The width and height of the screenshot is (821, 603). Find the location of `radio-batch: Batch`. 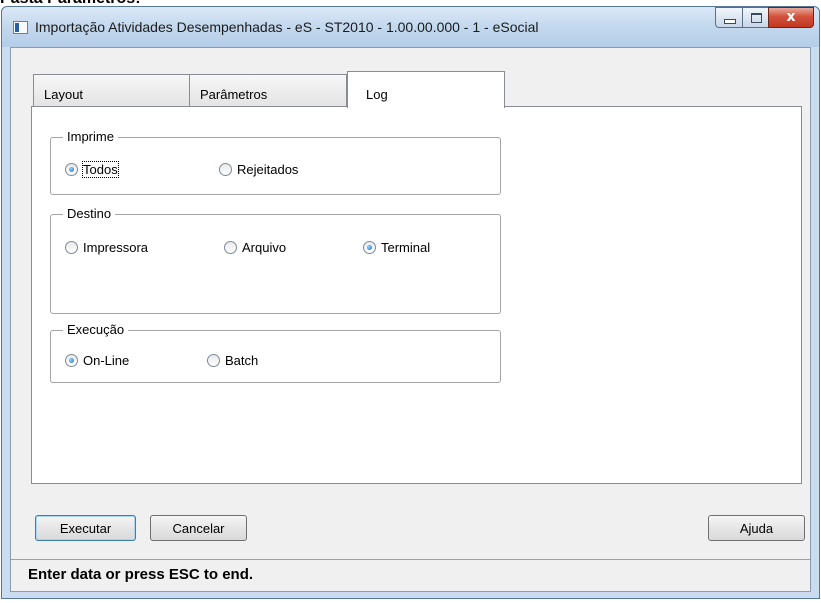

radio-batch: Batch is located at coordinates (232, 360).